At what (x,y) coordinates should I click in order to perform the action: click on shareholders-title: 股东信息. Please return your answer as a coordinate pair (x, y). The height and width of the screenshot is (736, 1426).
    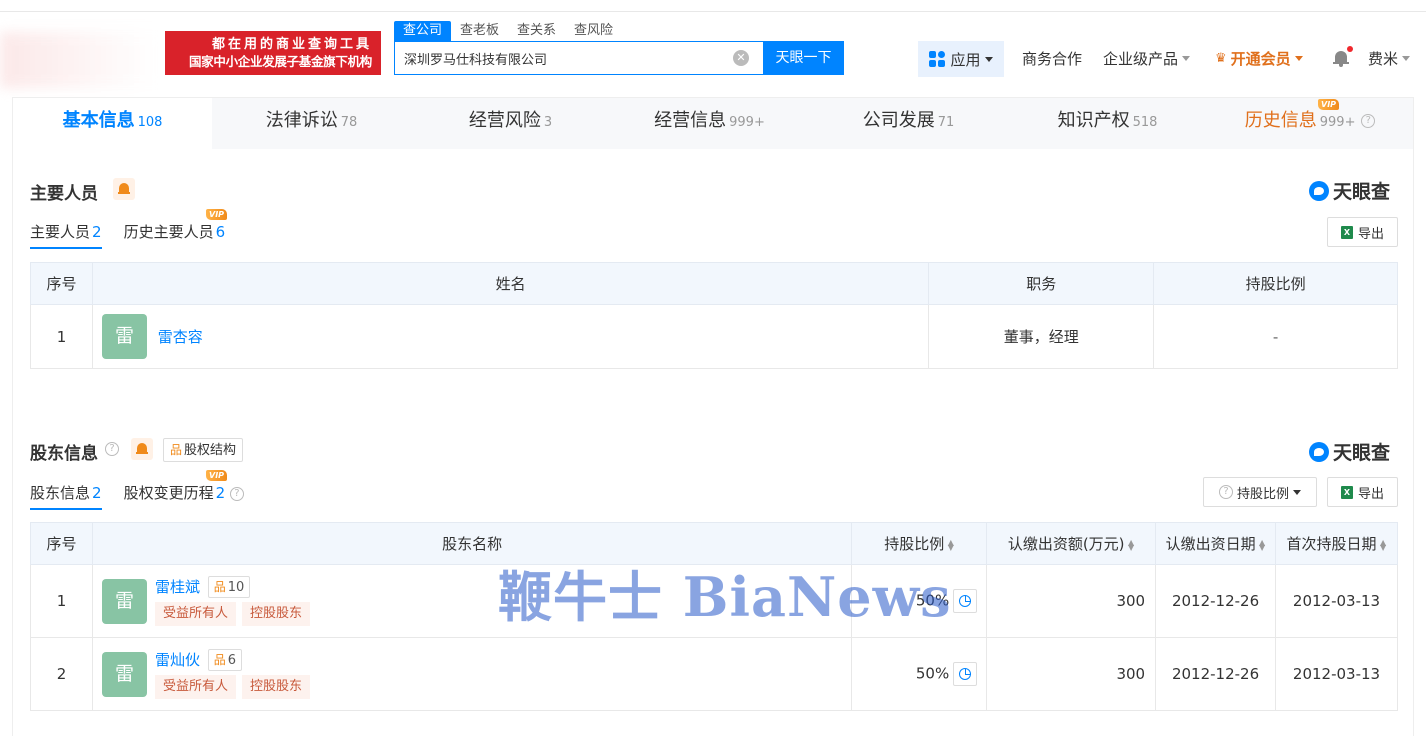
    Looking at the image, I should click on (64, 454).